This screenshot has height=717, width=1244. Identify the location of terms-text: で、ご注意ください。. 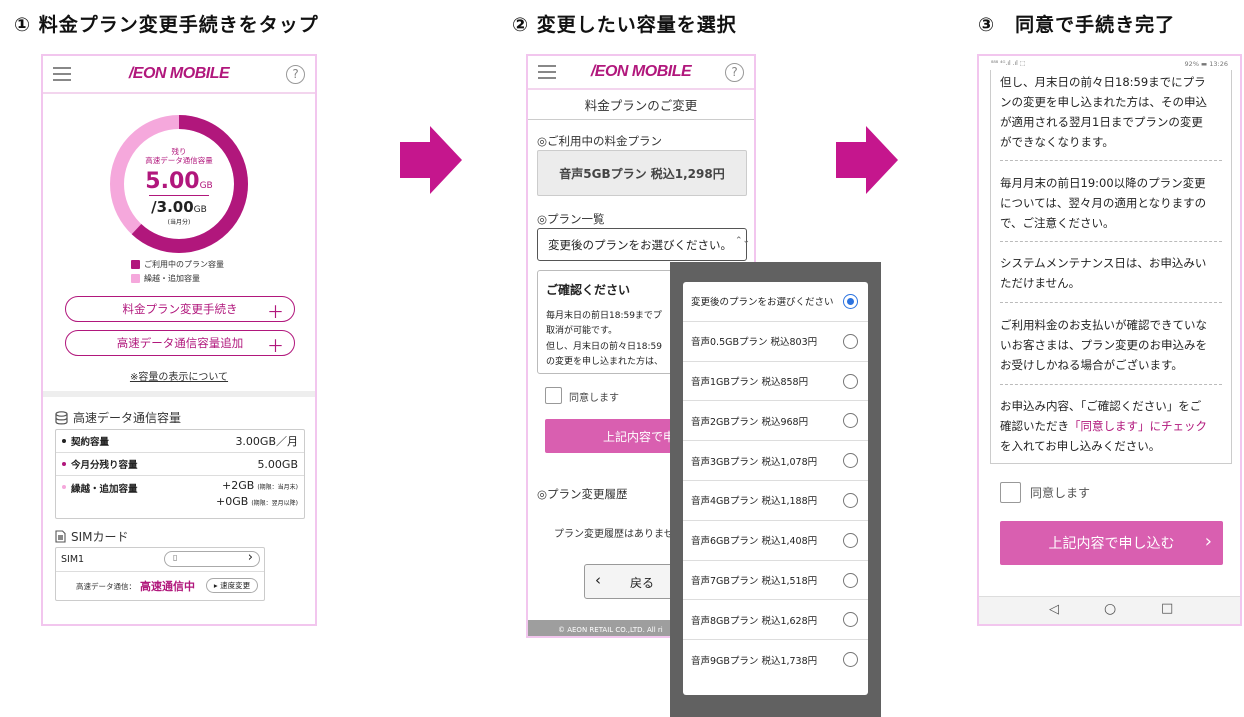
(1057, 223).